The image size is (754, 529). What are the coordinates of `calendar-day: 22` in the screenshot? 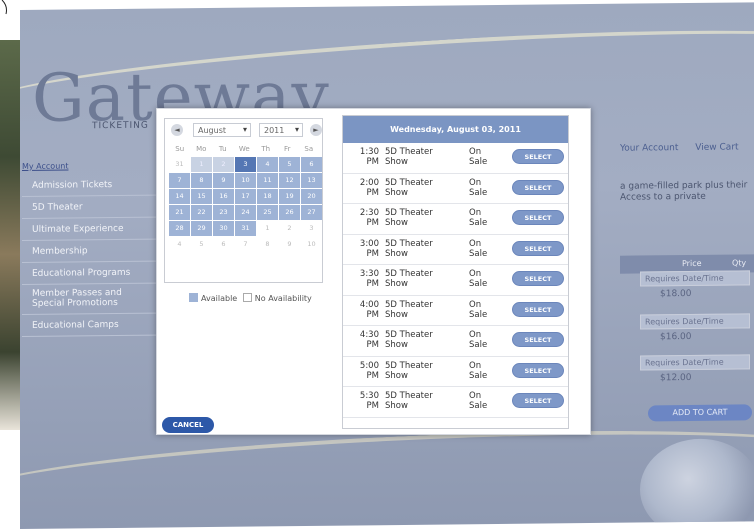 It's located at (201, 212).